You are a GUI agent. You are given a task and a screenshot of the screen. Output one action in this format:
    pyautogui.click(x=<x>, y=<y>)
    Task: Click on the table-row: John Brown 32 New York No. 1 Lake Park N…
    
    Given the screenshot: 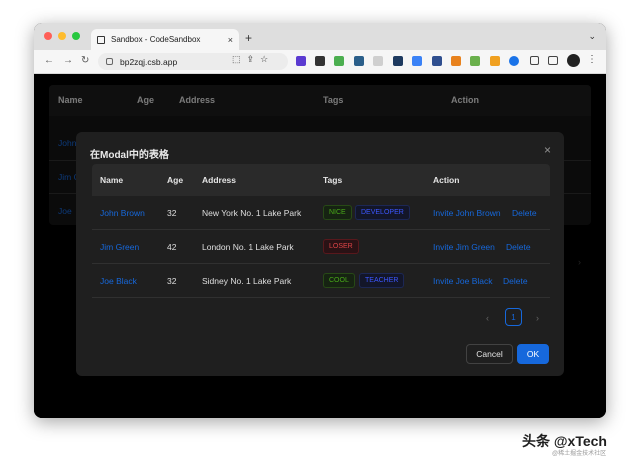 What is the action you would take?
    pyautogui.click(x=321, y=213)
    